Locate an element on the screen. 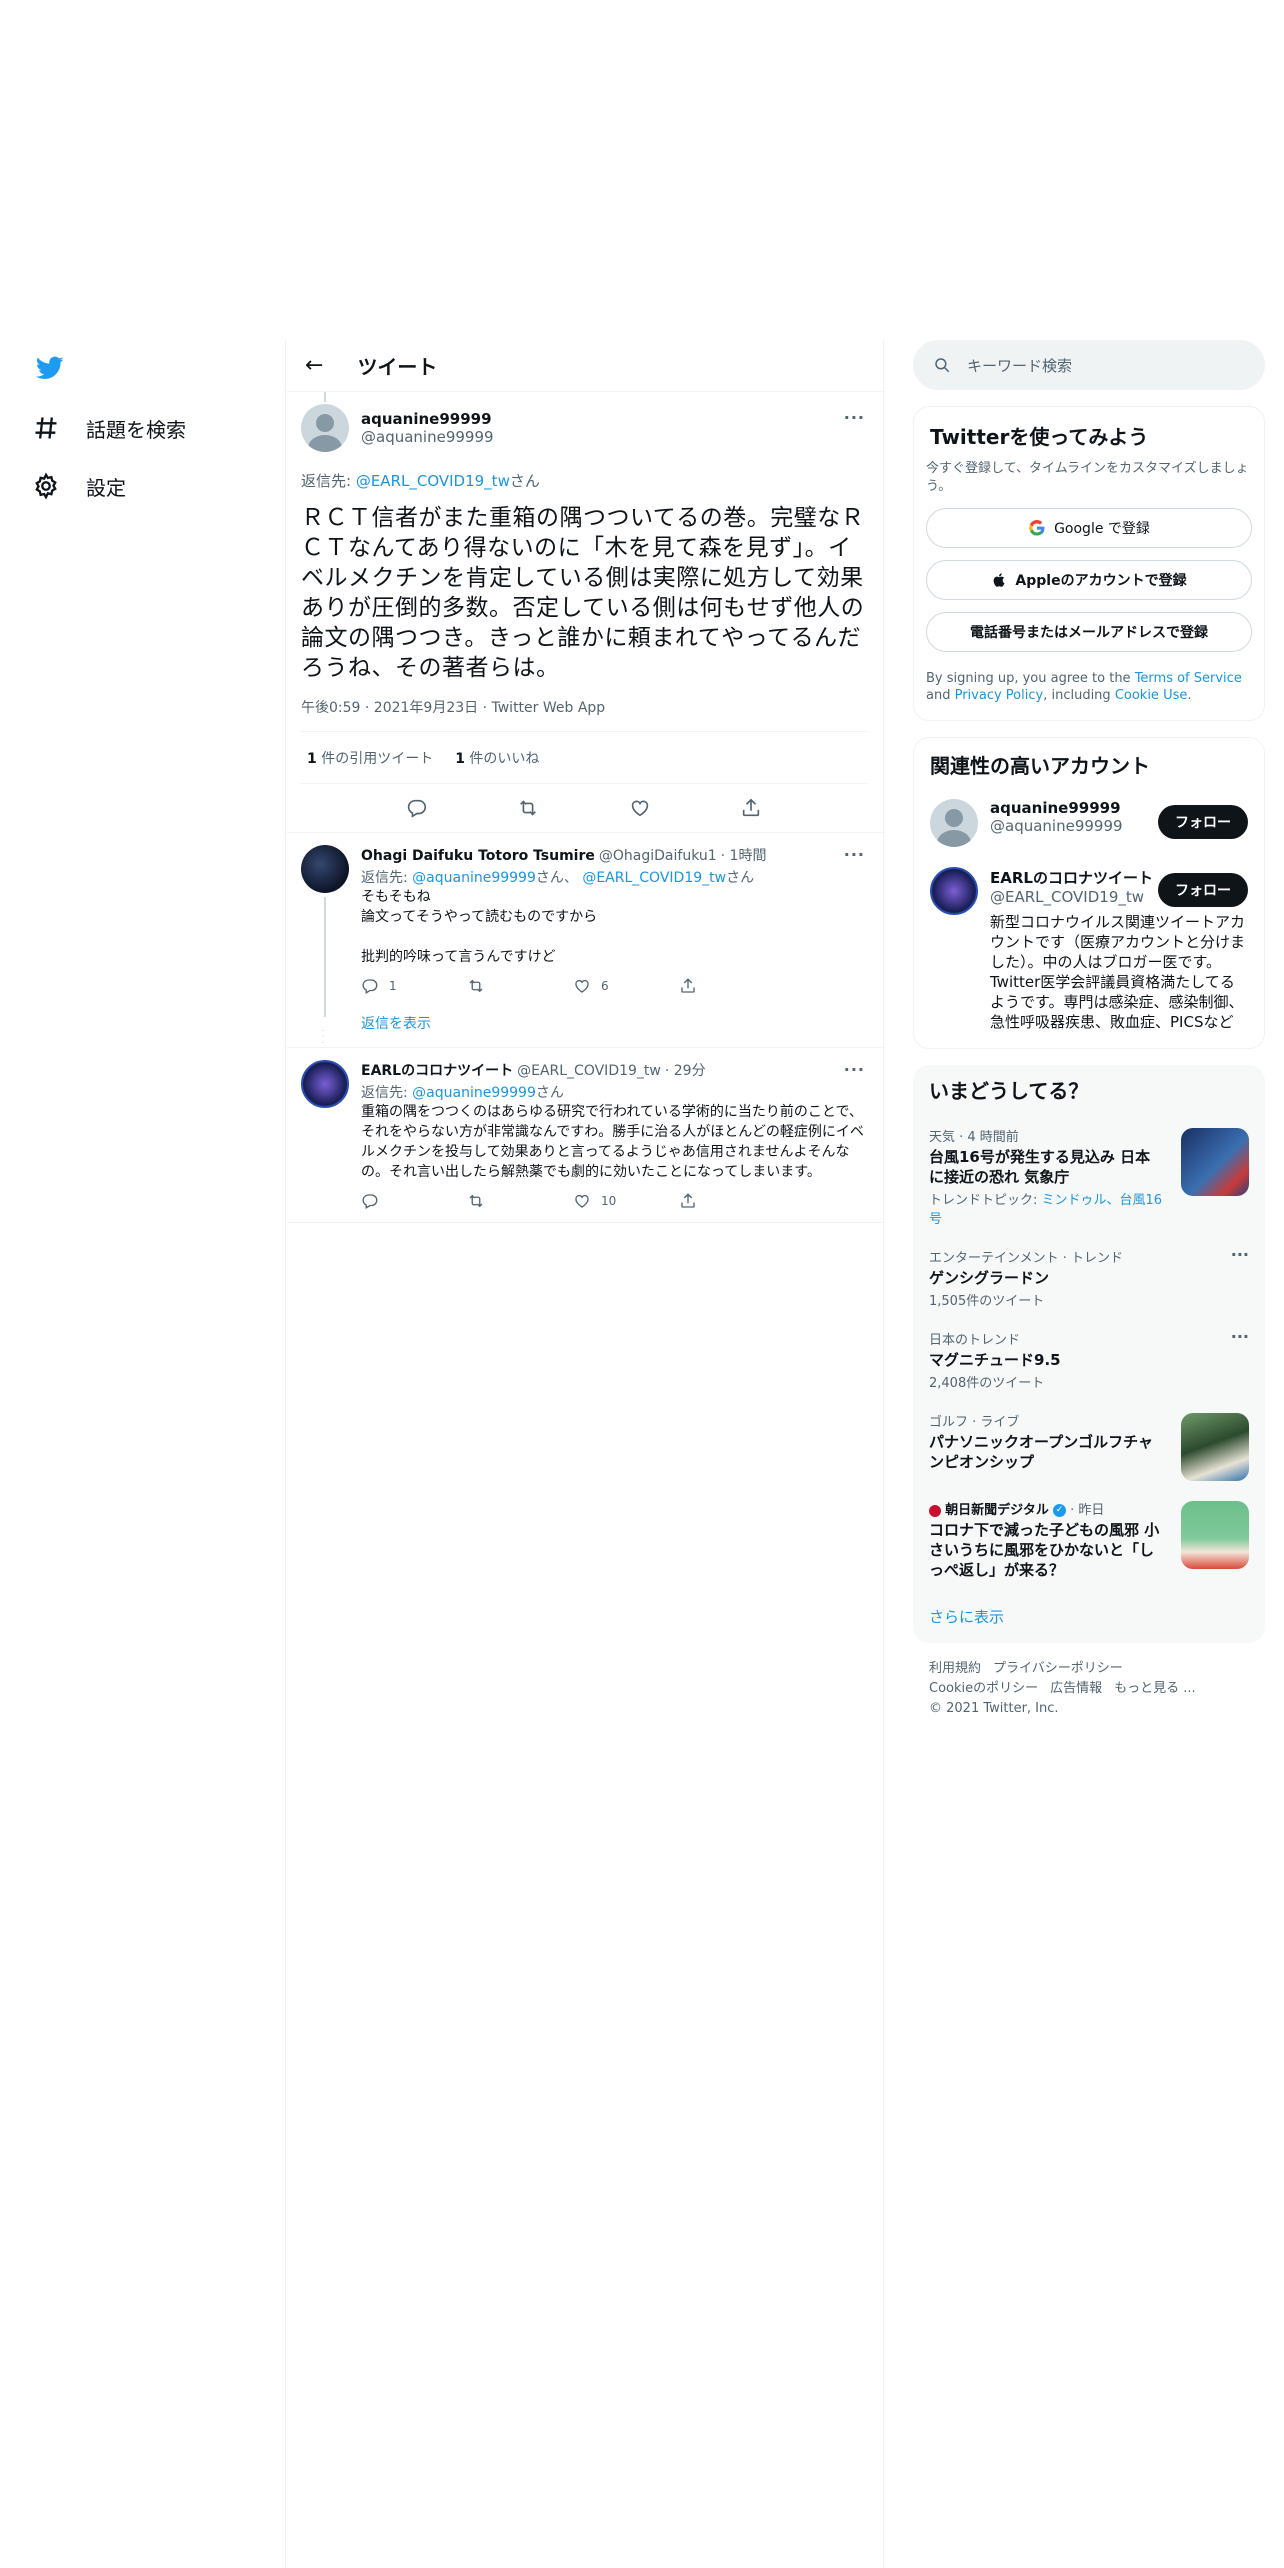  author-name: EARLのコロナツイート is located at coordinates (437, 1070).